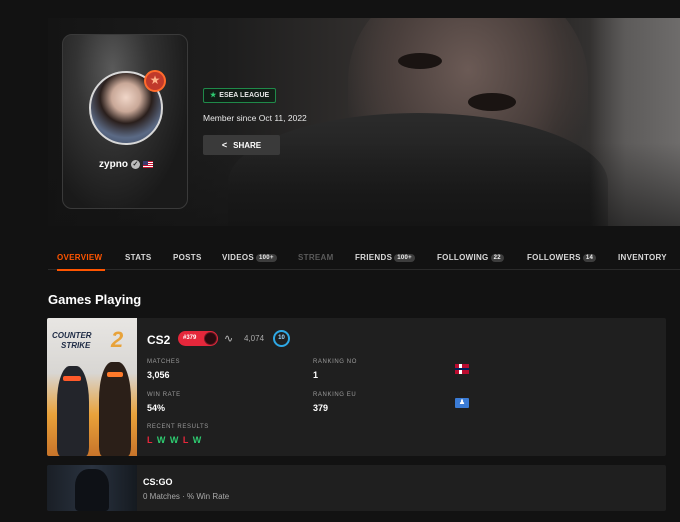 The height and width of the screenshot is (522, 680). I want to click on tab-label: POSTS, so click(187, 257).